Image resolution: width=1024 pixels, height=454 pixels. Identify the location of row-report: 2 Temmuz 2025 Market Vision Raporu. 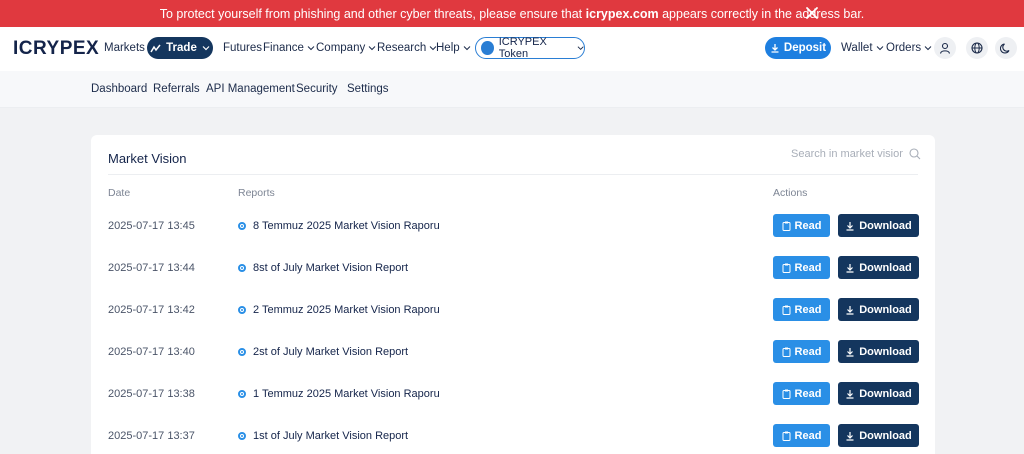
(339, 310).